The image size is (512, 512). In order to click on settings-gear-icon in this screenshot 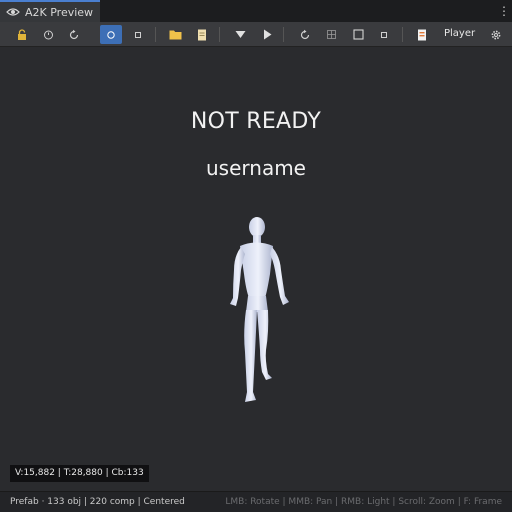, I will do `click(496, 34)`.